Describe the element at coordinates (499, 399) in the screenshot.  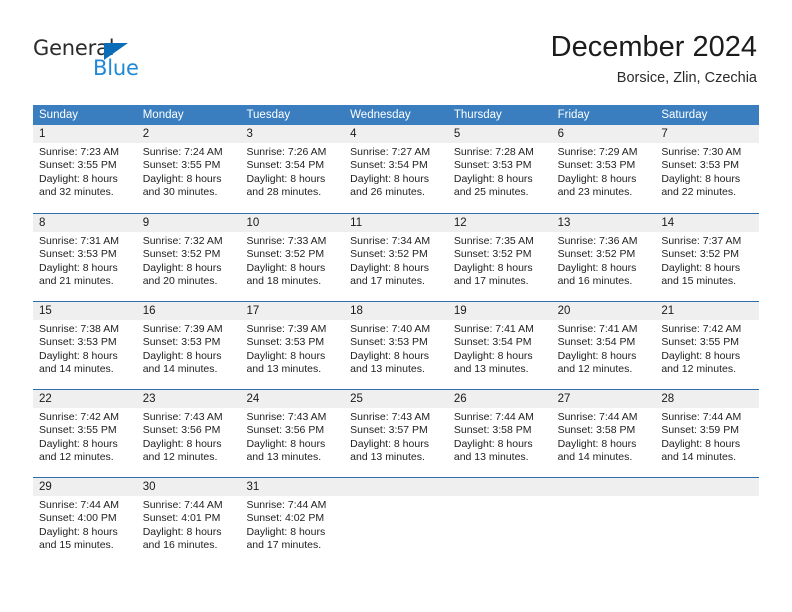
I see `day-number: 26` at that location.